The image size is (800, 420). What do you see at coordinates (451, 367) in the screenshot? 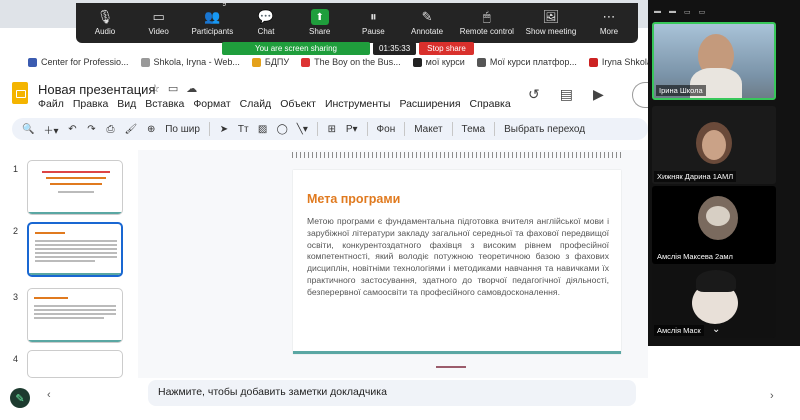
I see `canvas-scroll-indicator` at bounding box center [451, 367].